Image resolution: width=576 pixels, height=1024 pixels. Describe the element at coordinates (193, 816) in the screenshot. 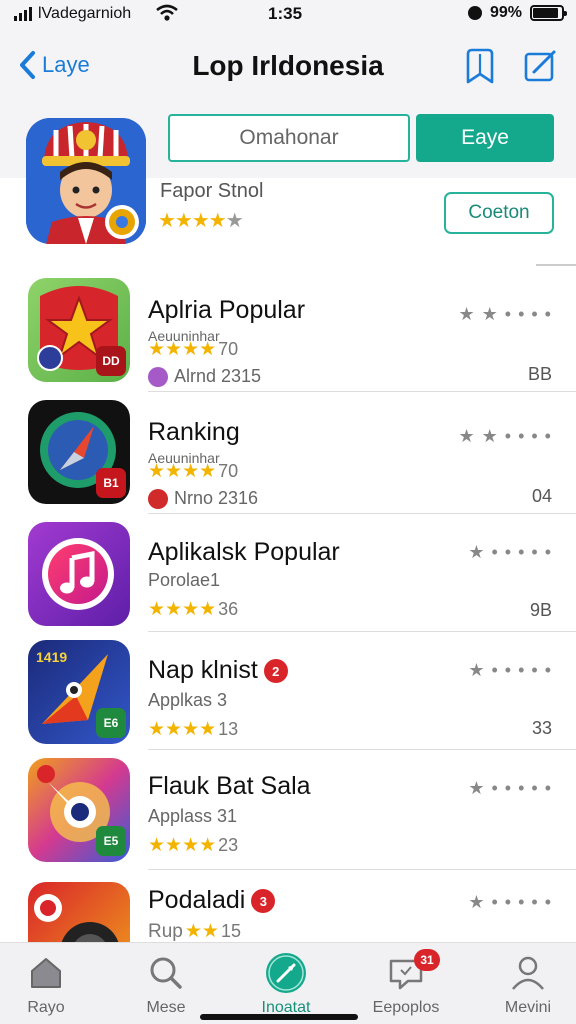

I see `app-subtitle: Applass 31` at that location.